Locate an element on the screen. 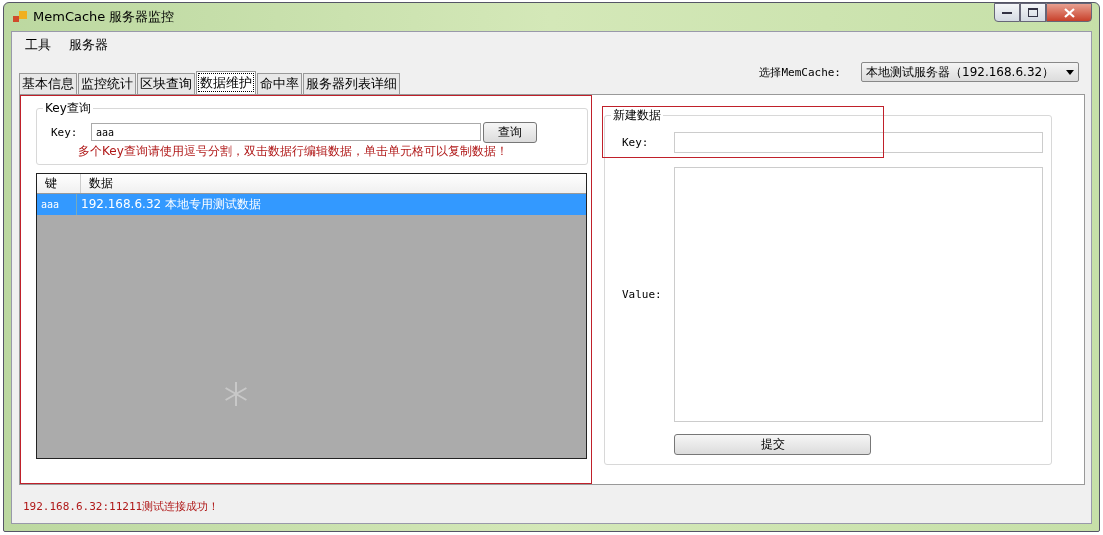 The height and width of the screenshot is (535, 1103). close-icon is located at coordinates (1069, 12).